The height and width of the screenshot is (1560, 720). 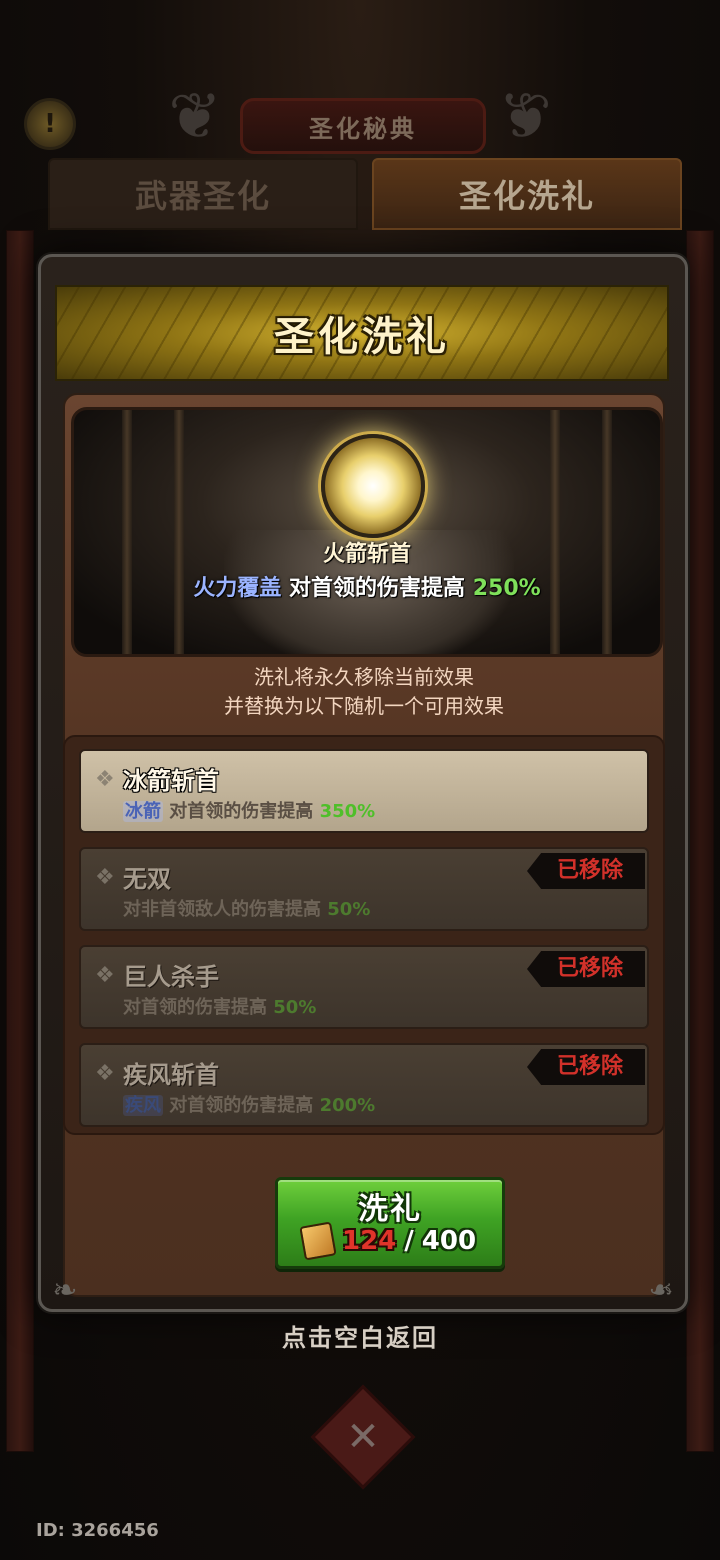 I want to click on tab-sanctify-baptism: 圣化洗礼, so click(x=527, y=194).